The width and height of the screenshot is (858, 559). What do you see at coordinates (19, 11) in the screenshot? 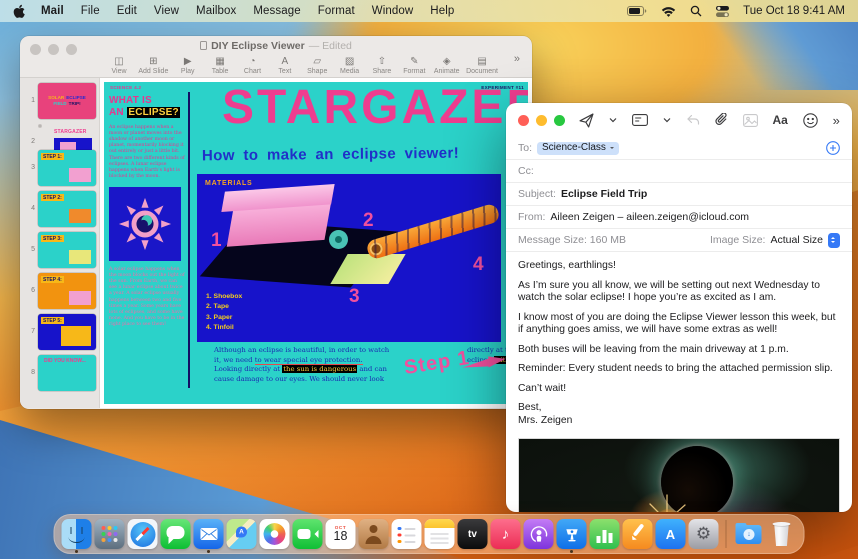
I see `apple-logo-icon` at bounding box center [19, 11].